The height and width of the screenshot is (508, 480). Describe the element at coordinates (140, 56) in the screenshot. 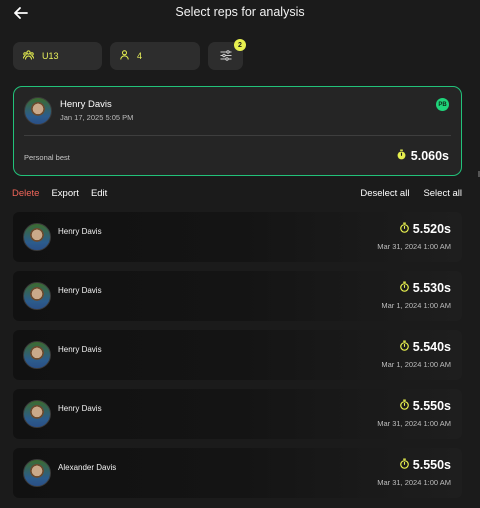

I see `athlete-count-label: 4` at that location.